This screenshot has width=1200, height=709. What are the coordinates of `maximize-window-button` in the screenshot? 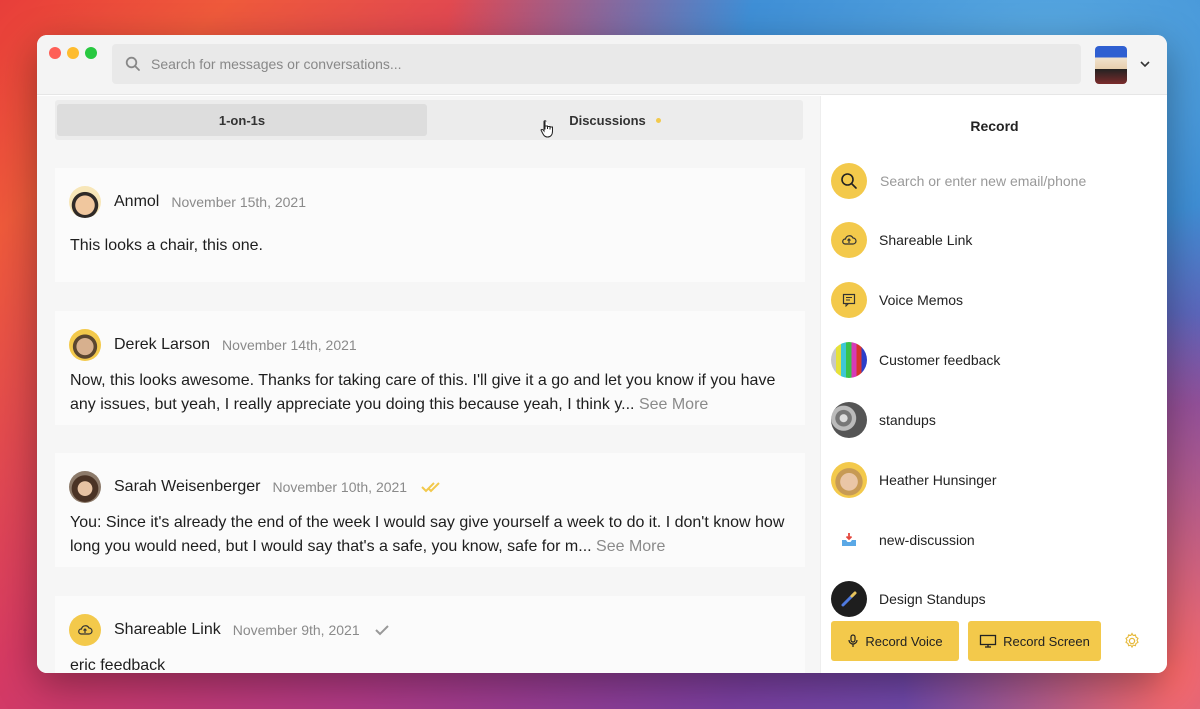 It's located at (91, 53).